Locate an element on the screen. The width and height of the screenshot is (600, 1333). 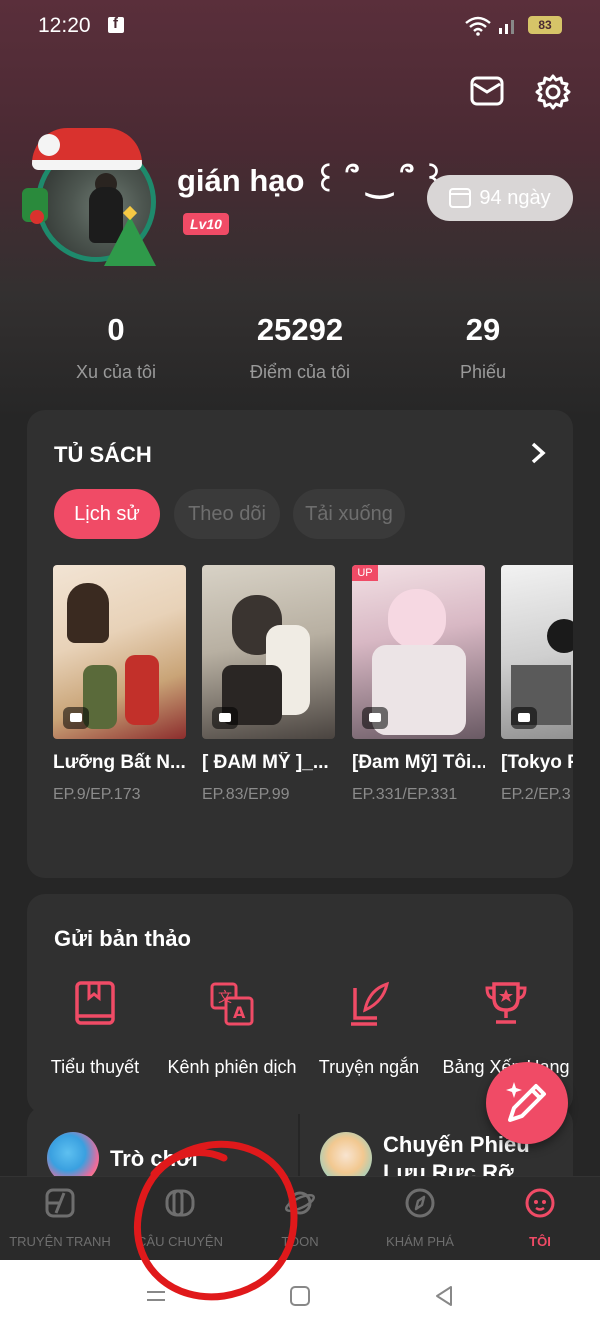
svg-text: 文 is located at coordinates (225, 998).